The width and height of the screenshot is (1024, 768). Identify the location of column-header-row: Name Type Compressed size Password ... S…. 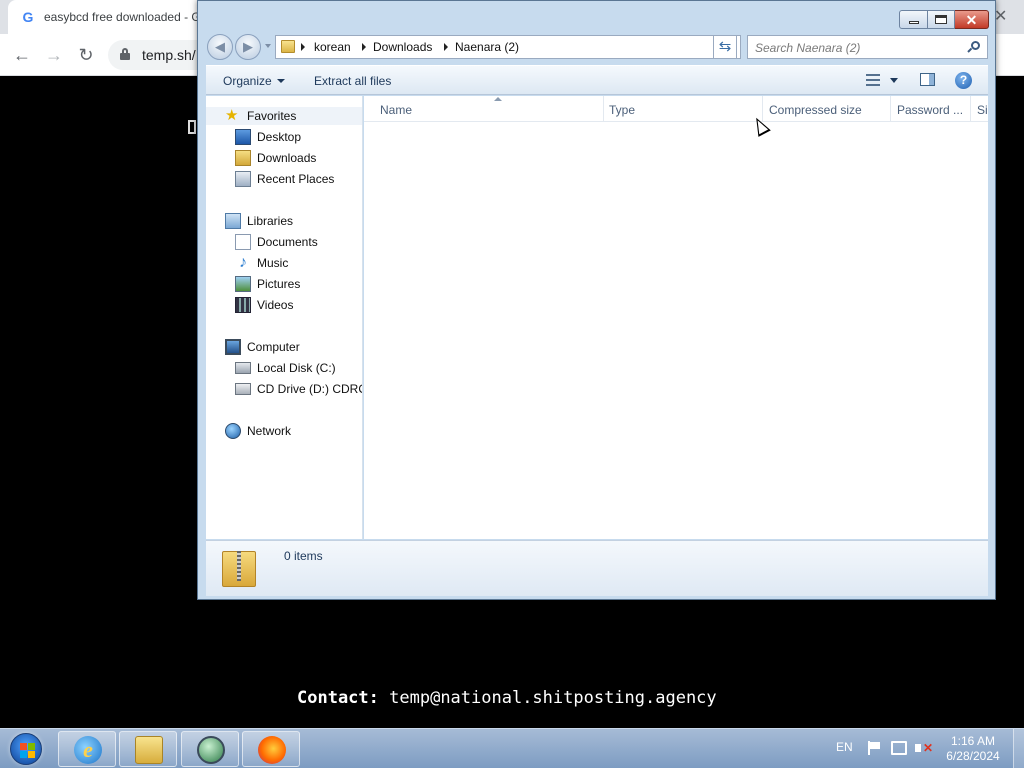
(676, 109).